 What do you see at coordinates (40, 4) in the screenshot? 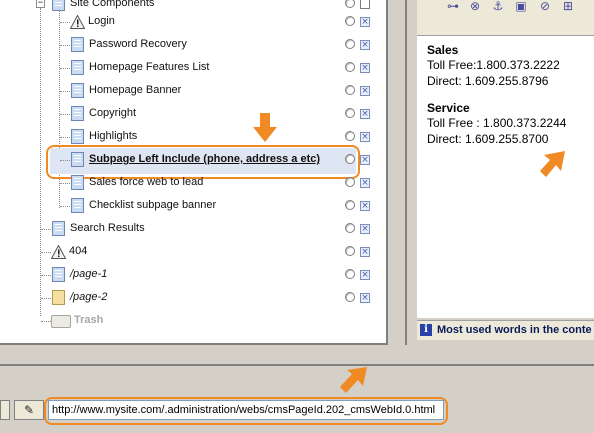
I see `collapse-toggle: −` at bounding box center [40, 4].